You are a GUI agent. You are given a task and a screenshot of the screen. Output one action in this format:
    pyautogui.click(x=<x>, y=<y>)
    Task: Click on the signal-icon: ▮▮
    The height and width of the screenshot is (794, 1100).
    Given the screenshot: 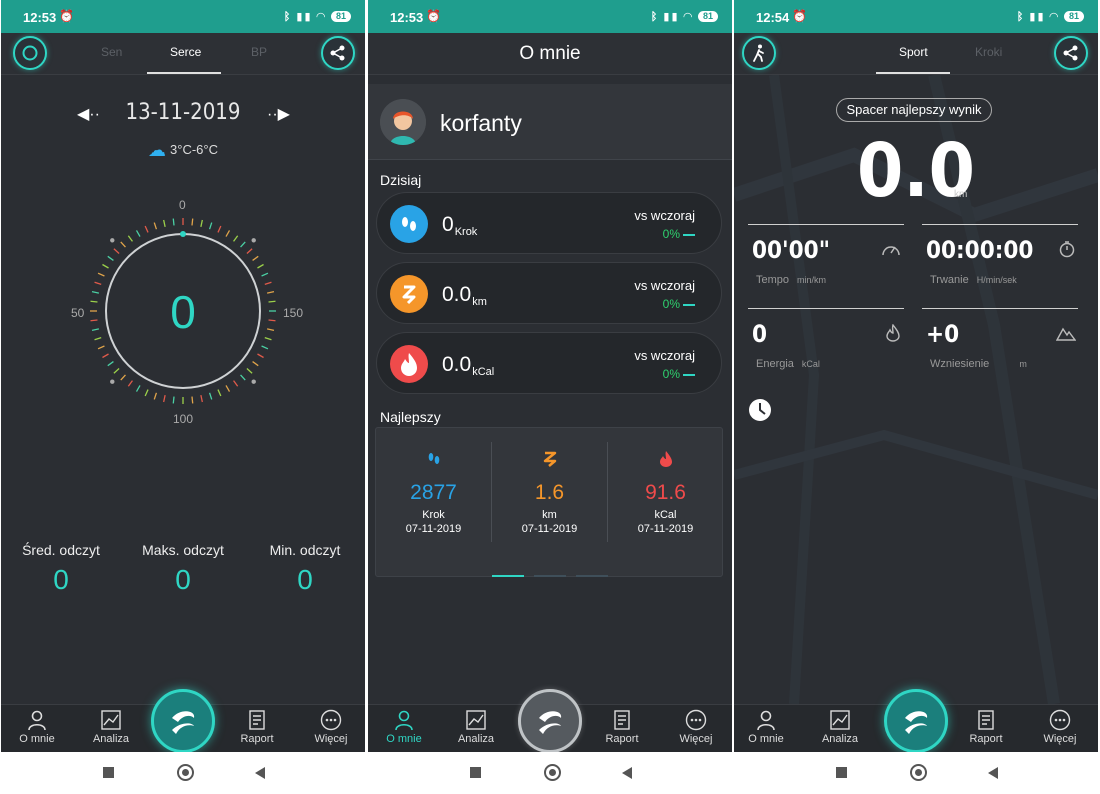 What is the action you would take?
    pyautogui.click(x=671, y=17)
    